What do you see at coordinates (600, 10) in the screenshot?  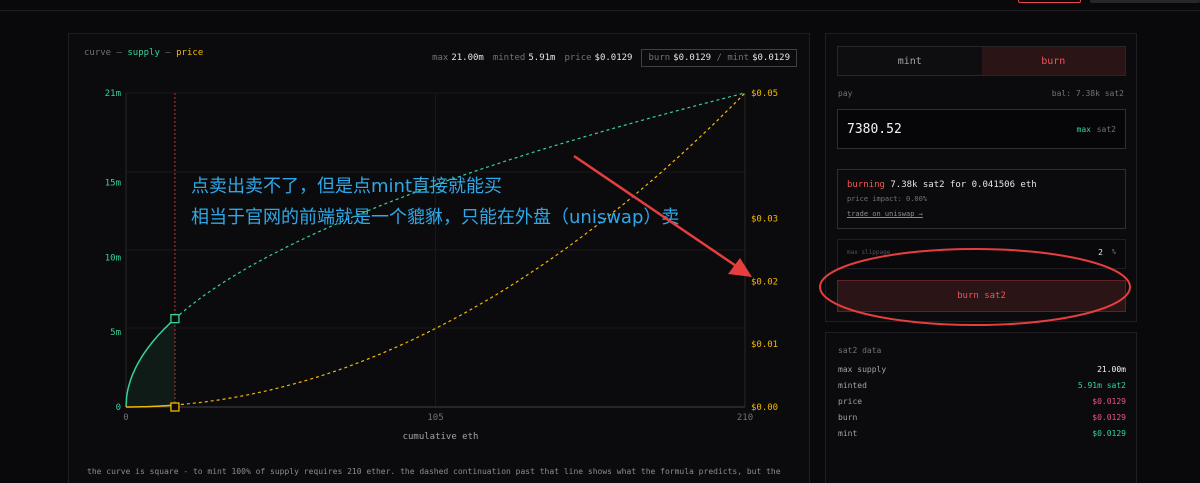 I see `top-divider` at bounding box center [600, 10].